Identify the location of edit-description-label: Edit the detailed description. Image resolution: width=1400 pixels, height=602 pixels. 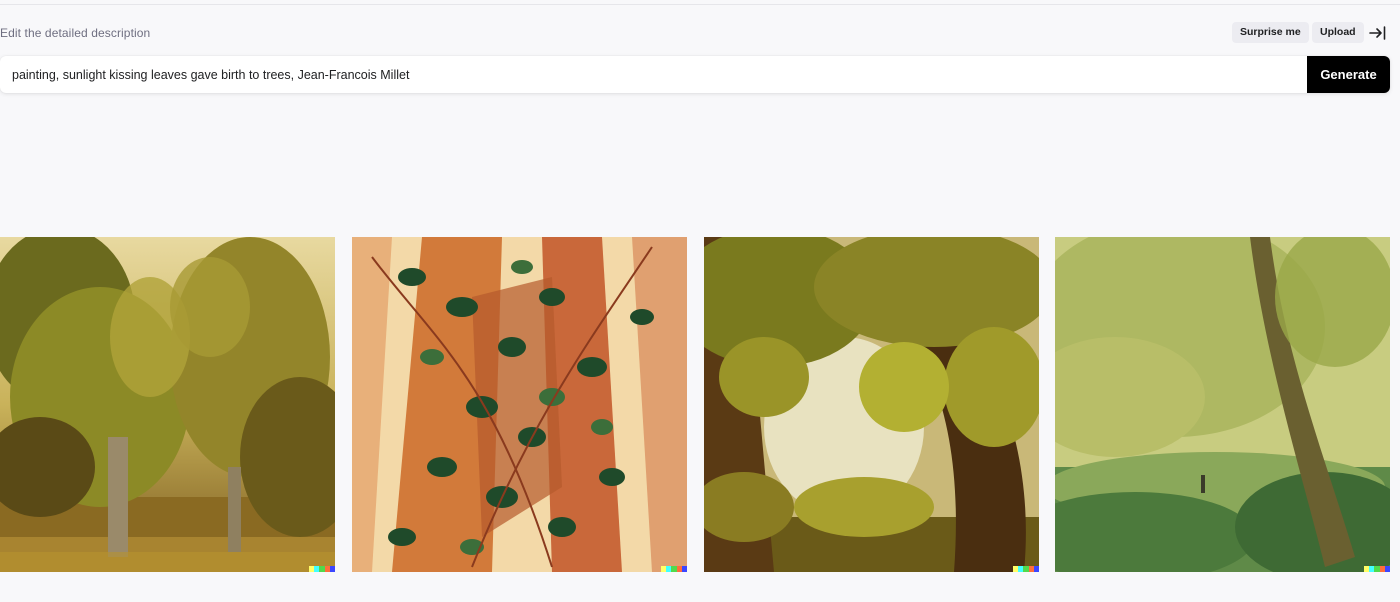
(75, 33).